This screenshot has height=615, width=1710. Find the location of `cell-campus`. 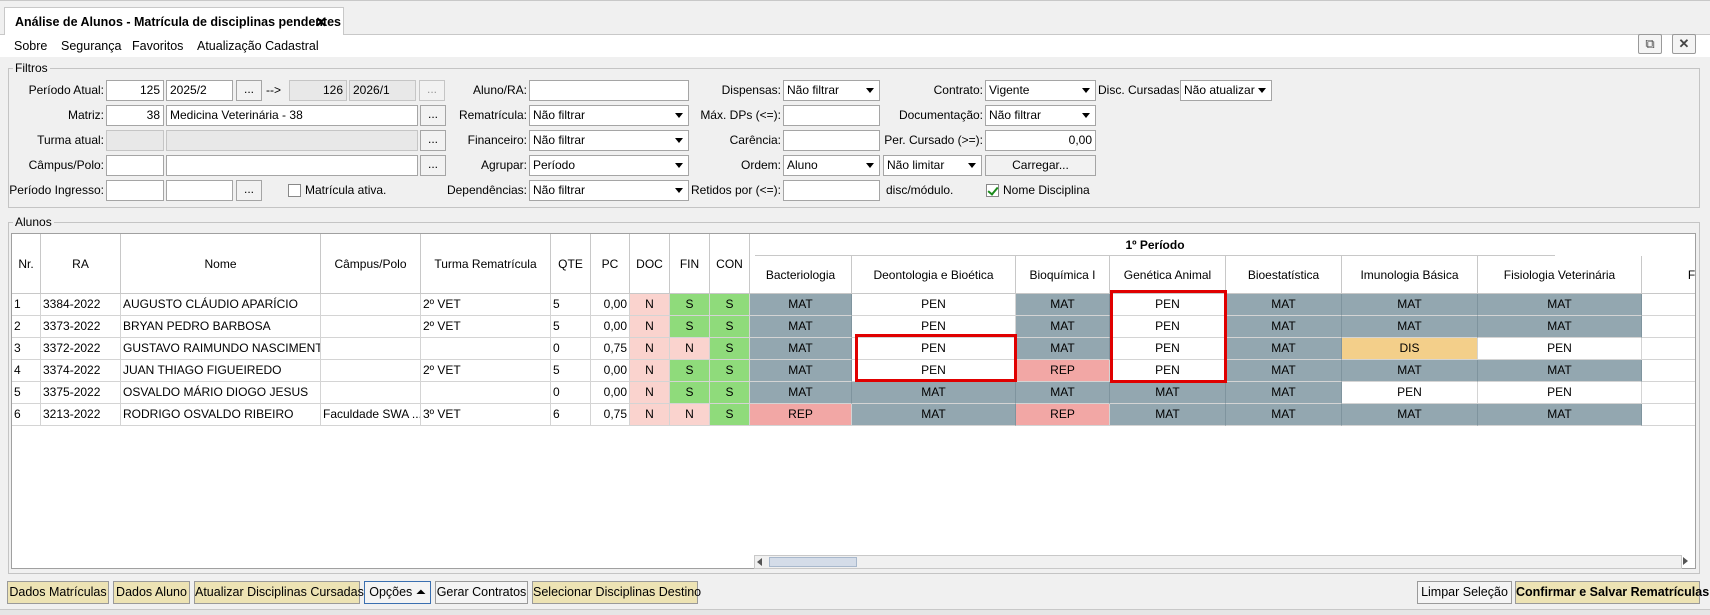

cell-campus is located at coordinates (371, 393).